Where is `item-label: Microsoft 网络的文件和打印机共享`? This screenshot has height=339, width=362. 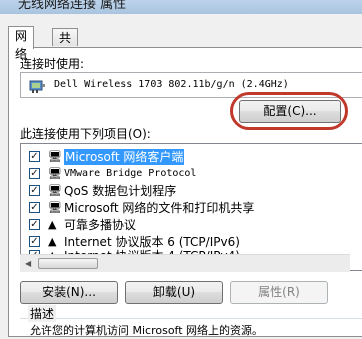 item-label: Microsoft 网络的文件和打印机共享 is located at coordinates (159, 208).